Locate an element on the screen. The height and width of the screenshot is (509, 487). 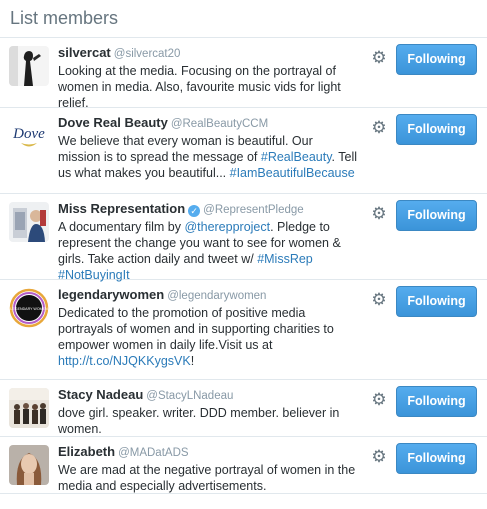
bio-text: A documentary film by is located at coordinates (121, 227).